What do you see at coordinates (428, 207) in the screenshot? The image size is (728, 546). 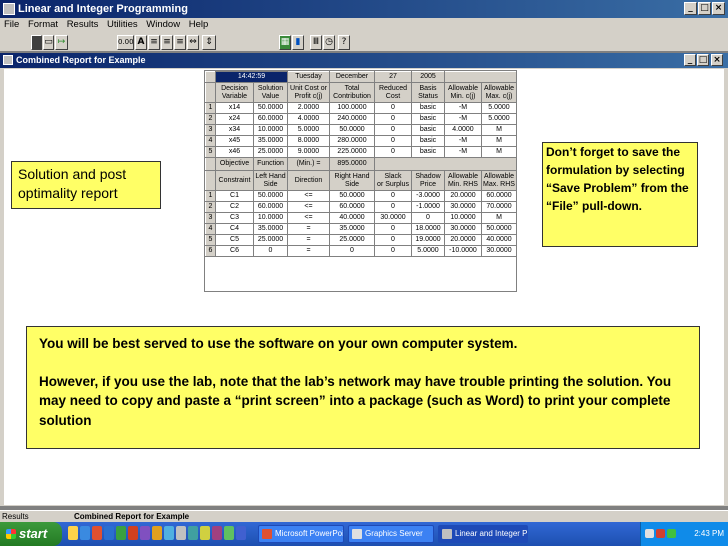 I see `constraint-cell: -1.0000` at bounding box center [428, 207].